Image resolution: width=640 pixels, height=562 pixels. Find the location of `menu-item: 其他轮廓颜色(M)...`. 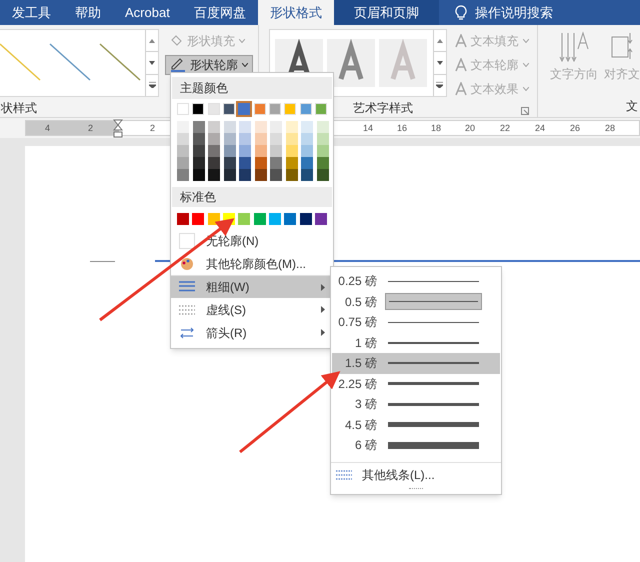

menu-item: 其他轮廓颜色(M)... is located at coordinates (252, 263).